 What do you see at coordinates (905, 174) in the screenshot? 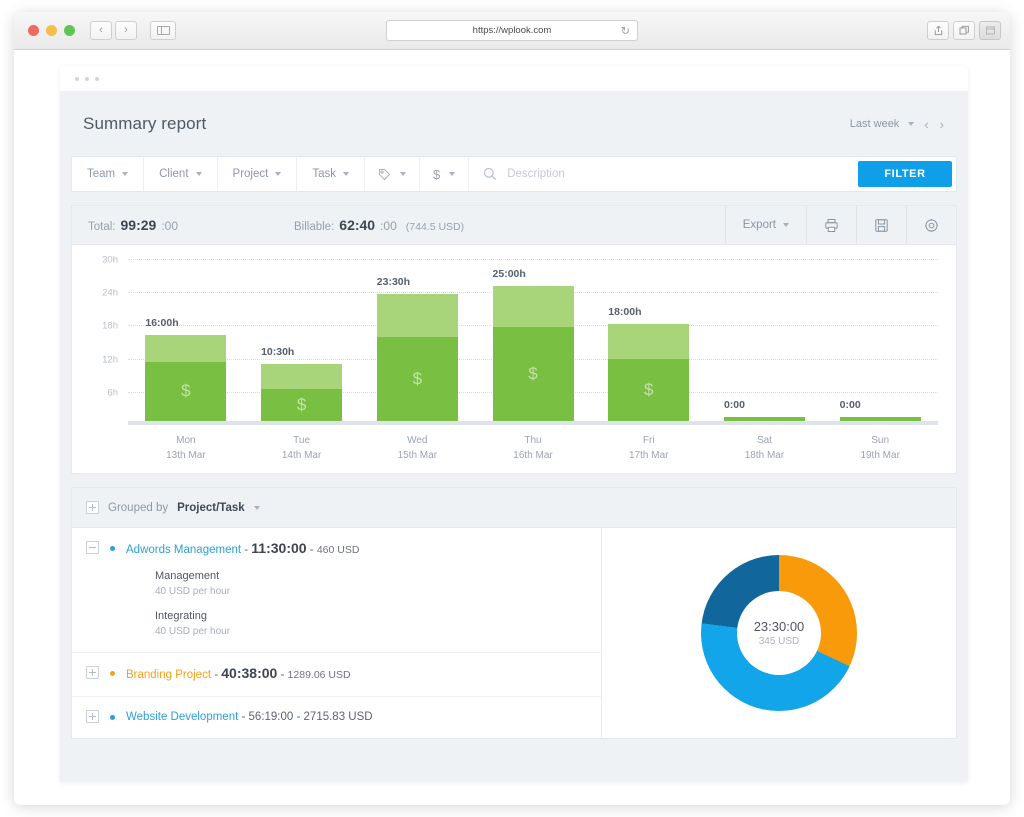
I see `filter-button: FILTER` at bounding box center [905, 174].